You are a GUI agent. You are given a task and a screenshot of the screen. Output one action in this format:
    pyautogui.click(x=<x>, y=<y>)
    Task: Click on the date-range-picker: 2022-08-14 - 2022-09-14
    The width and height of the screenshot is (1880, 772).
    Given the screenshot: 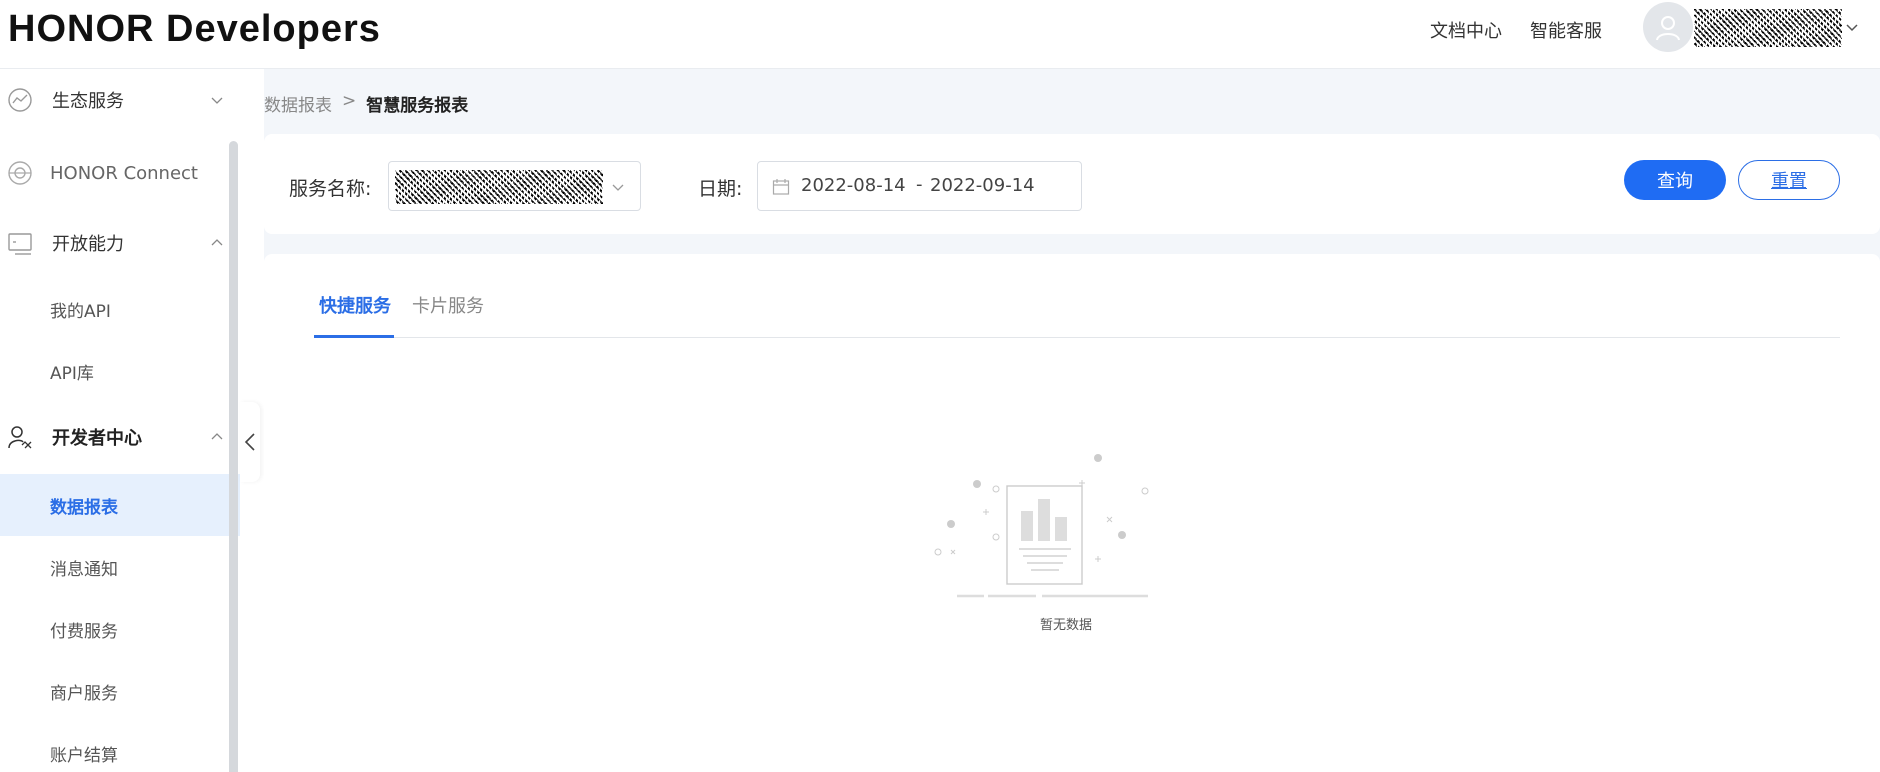 What is the action you would take?
    pyautogui.click(x=919, y=186)
    